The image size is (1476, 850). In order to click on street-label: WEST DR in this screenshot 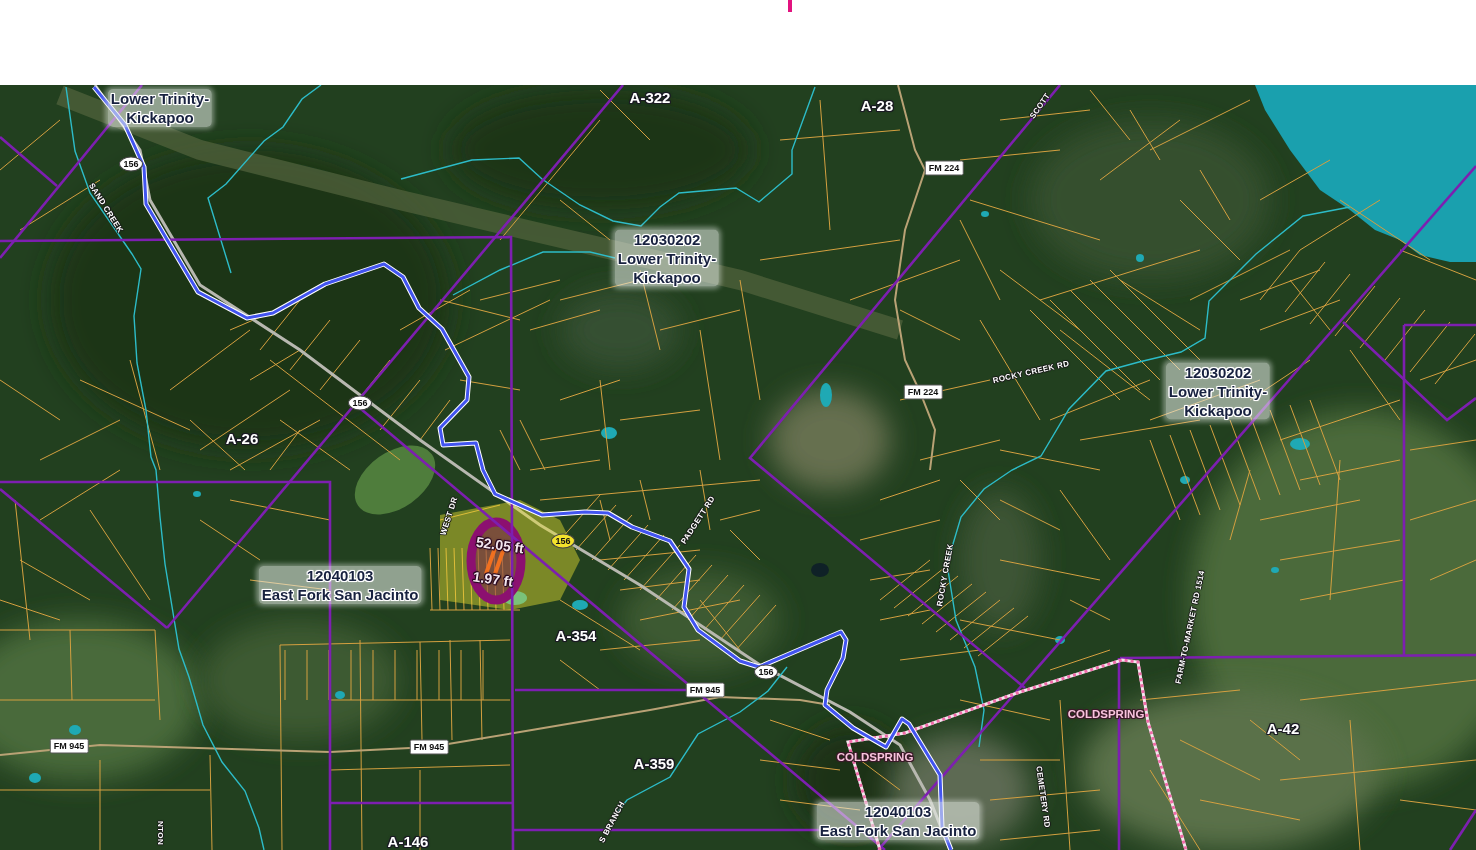, I will do `click(449, 516)`.